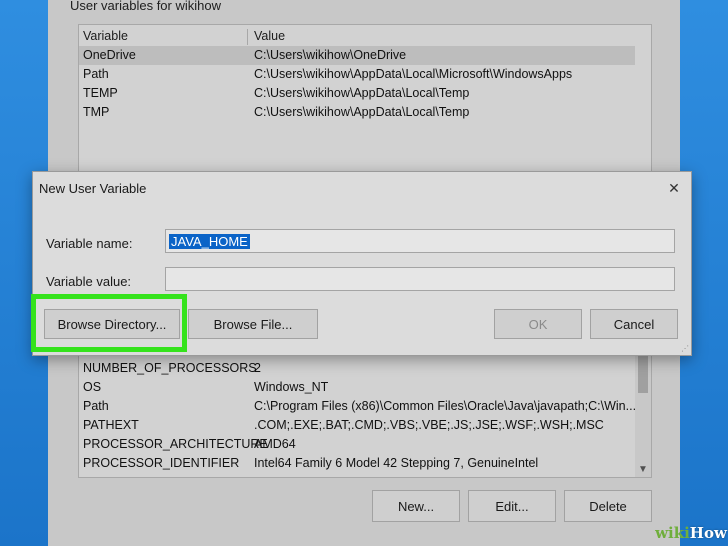  I want to click on variable-value-label: Variable value:, so click(89, 281).